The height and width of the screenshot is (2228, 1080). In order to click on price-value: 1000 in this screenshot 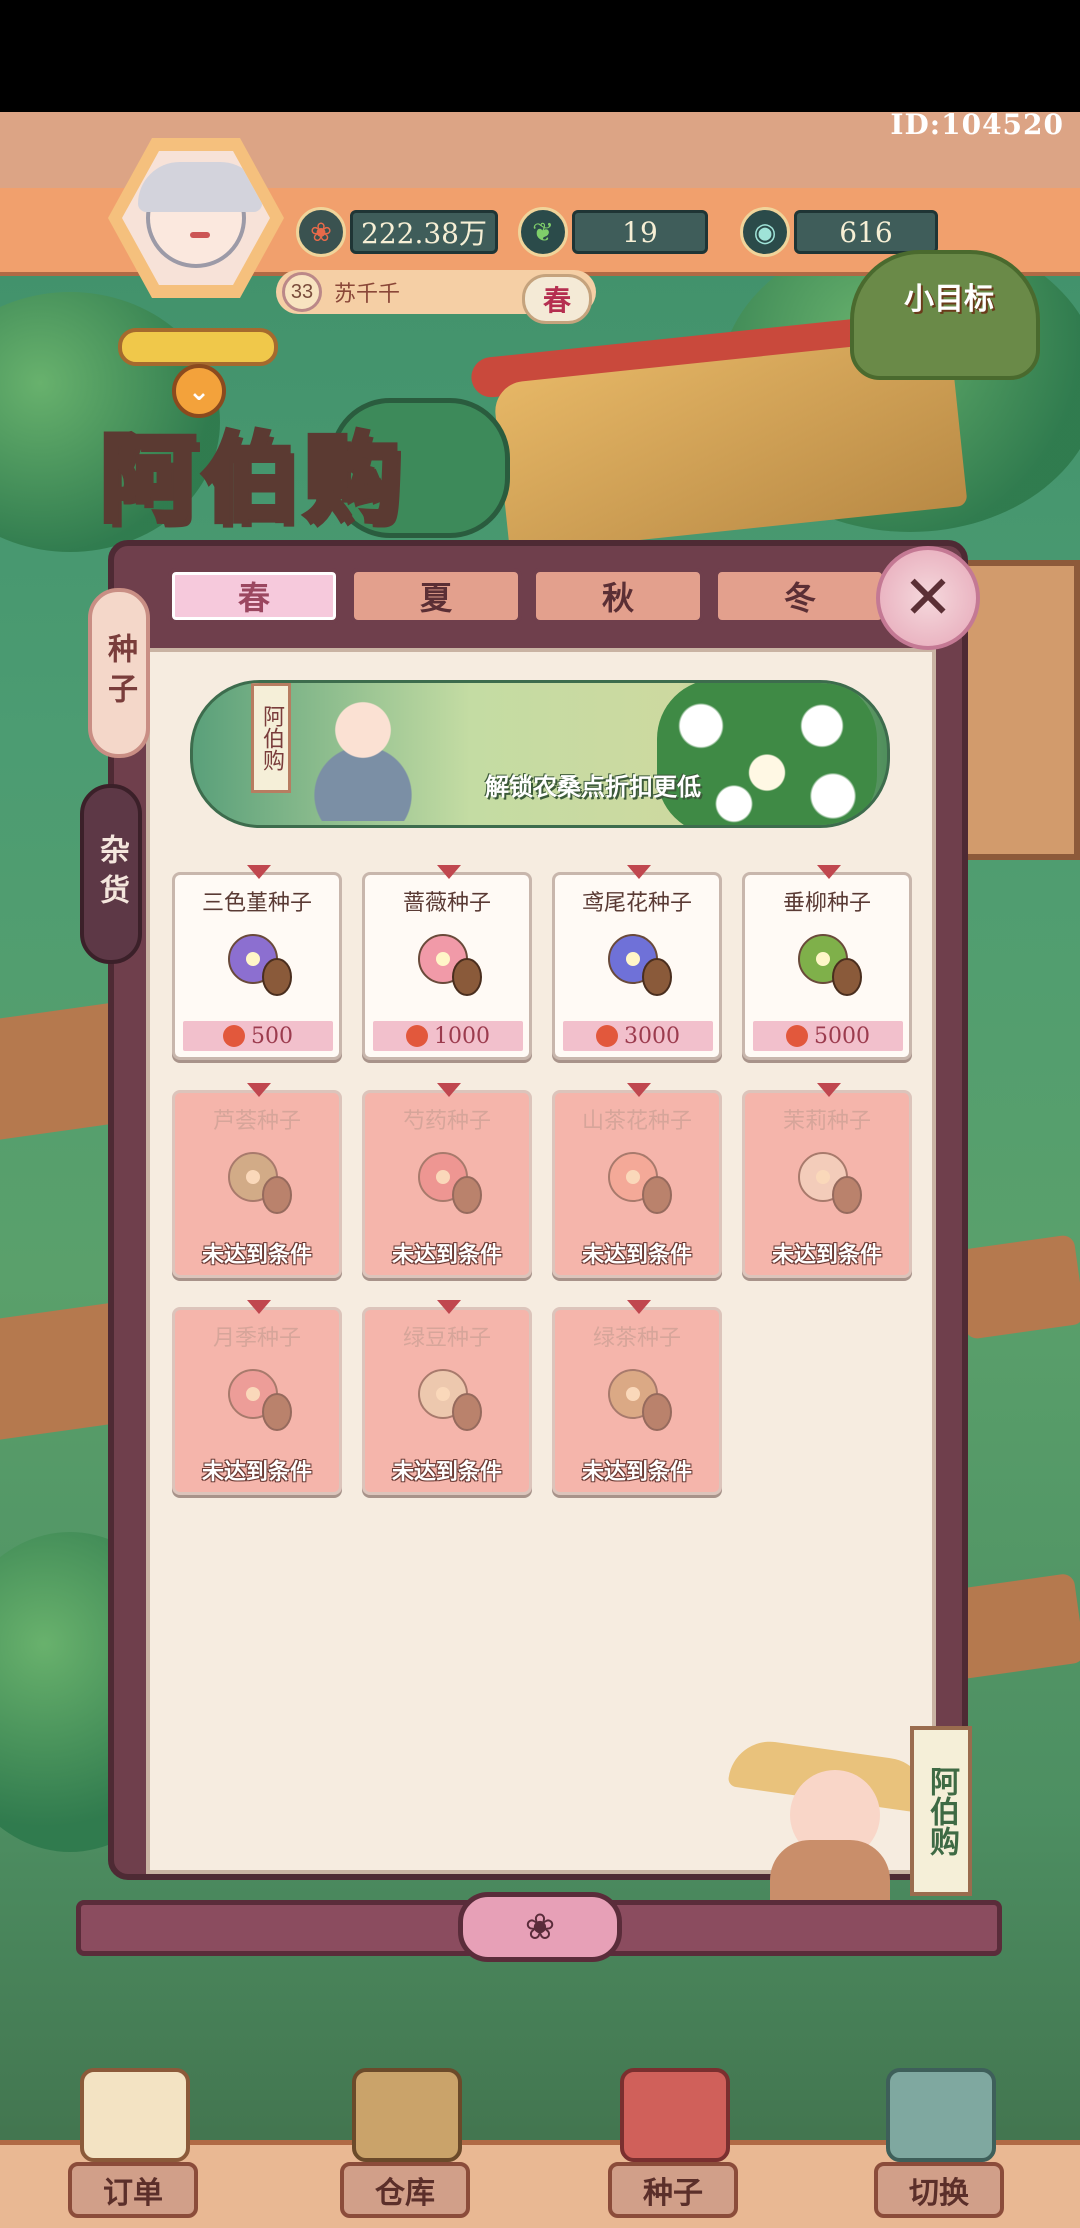, I will do `click(462, 1036)`.